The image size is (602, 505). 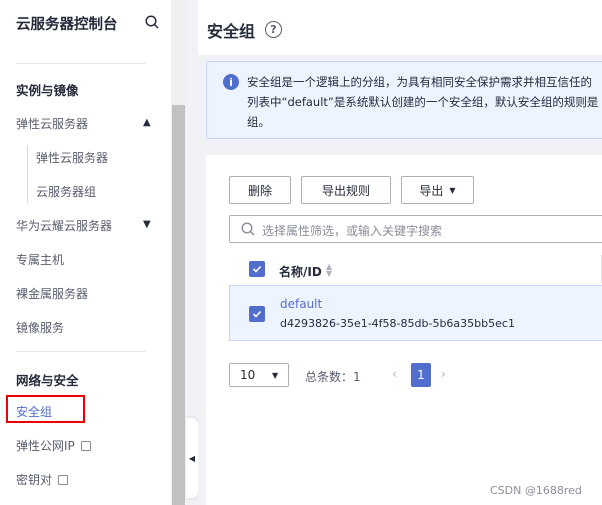 What do you see at coordinates (260, 190) in the screenshot?
I see `delete-button: 删除` at bounding box center [260, 190].